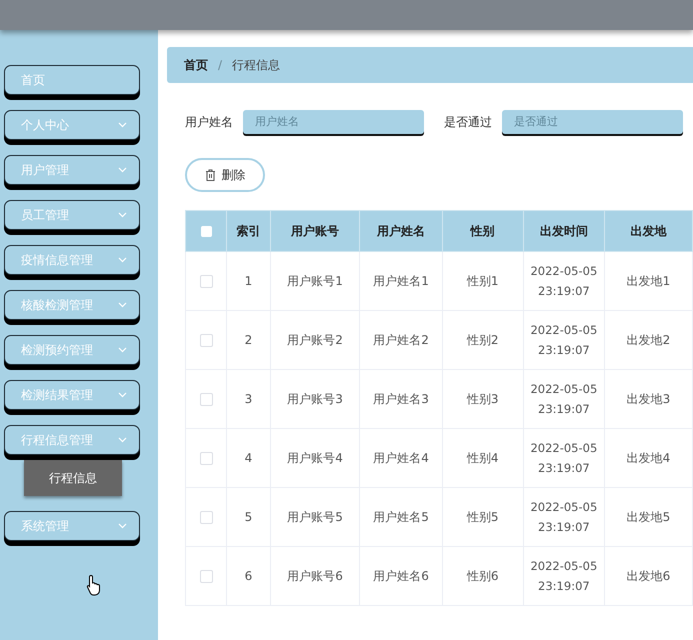 This screenshot has height=640, width=693. I want to click on table-cell: 用户账号5, so click(315, 517).